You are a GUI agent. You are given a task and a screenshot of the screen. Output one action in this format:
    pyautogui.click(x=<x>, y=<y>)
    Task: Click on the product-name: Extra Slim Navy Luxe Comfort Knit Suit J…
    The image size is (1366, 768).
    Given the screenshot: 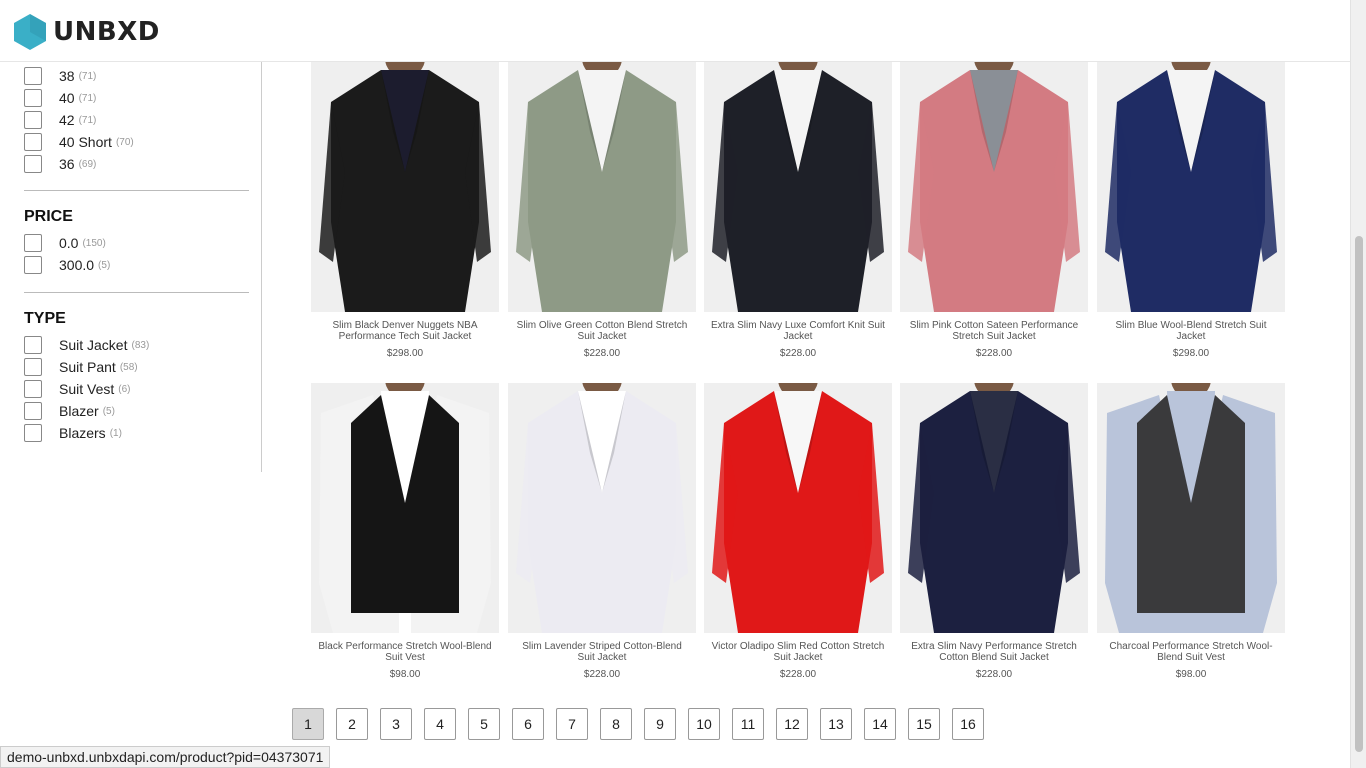 What is the action you would take?
    pyautogui.click(x=798, y=331)
    